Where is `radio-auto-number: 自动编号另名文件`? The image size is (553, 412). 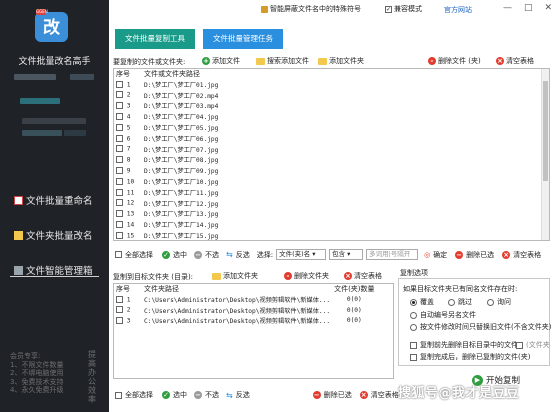 radio-auto-number: 自动编号另名文件 is located at coordinates (443, 315).